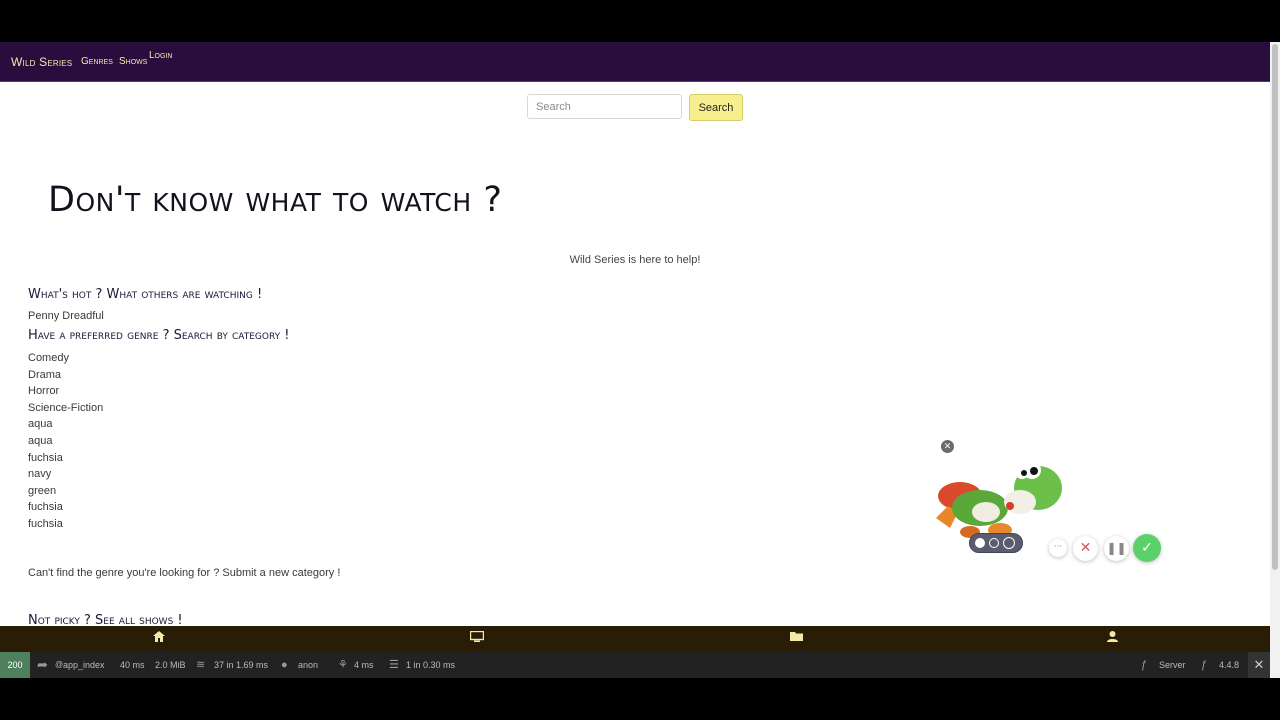 The image size is (1280, 720). I want to click on whats-hot-heading: What's hot ? What others are watching !, so click(145, 294).